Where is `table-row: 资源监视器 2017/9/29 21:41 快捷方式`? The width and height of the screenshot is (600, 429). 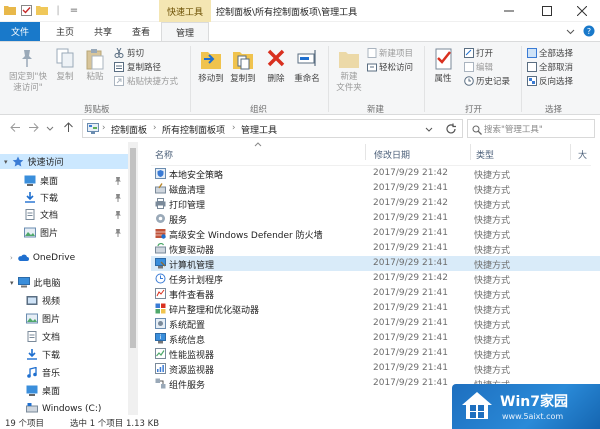
table-row: 资源监视器 2017/9/29 21:41 快捷方式 is located at coordinates (375, 368).